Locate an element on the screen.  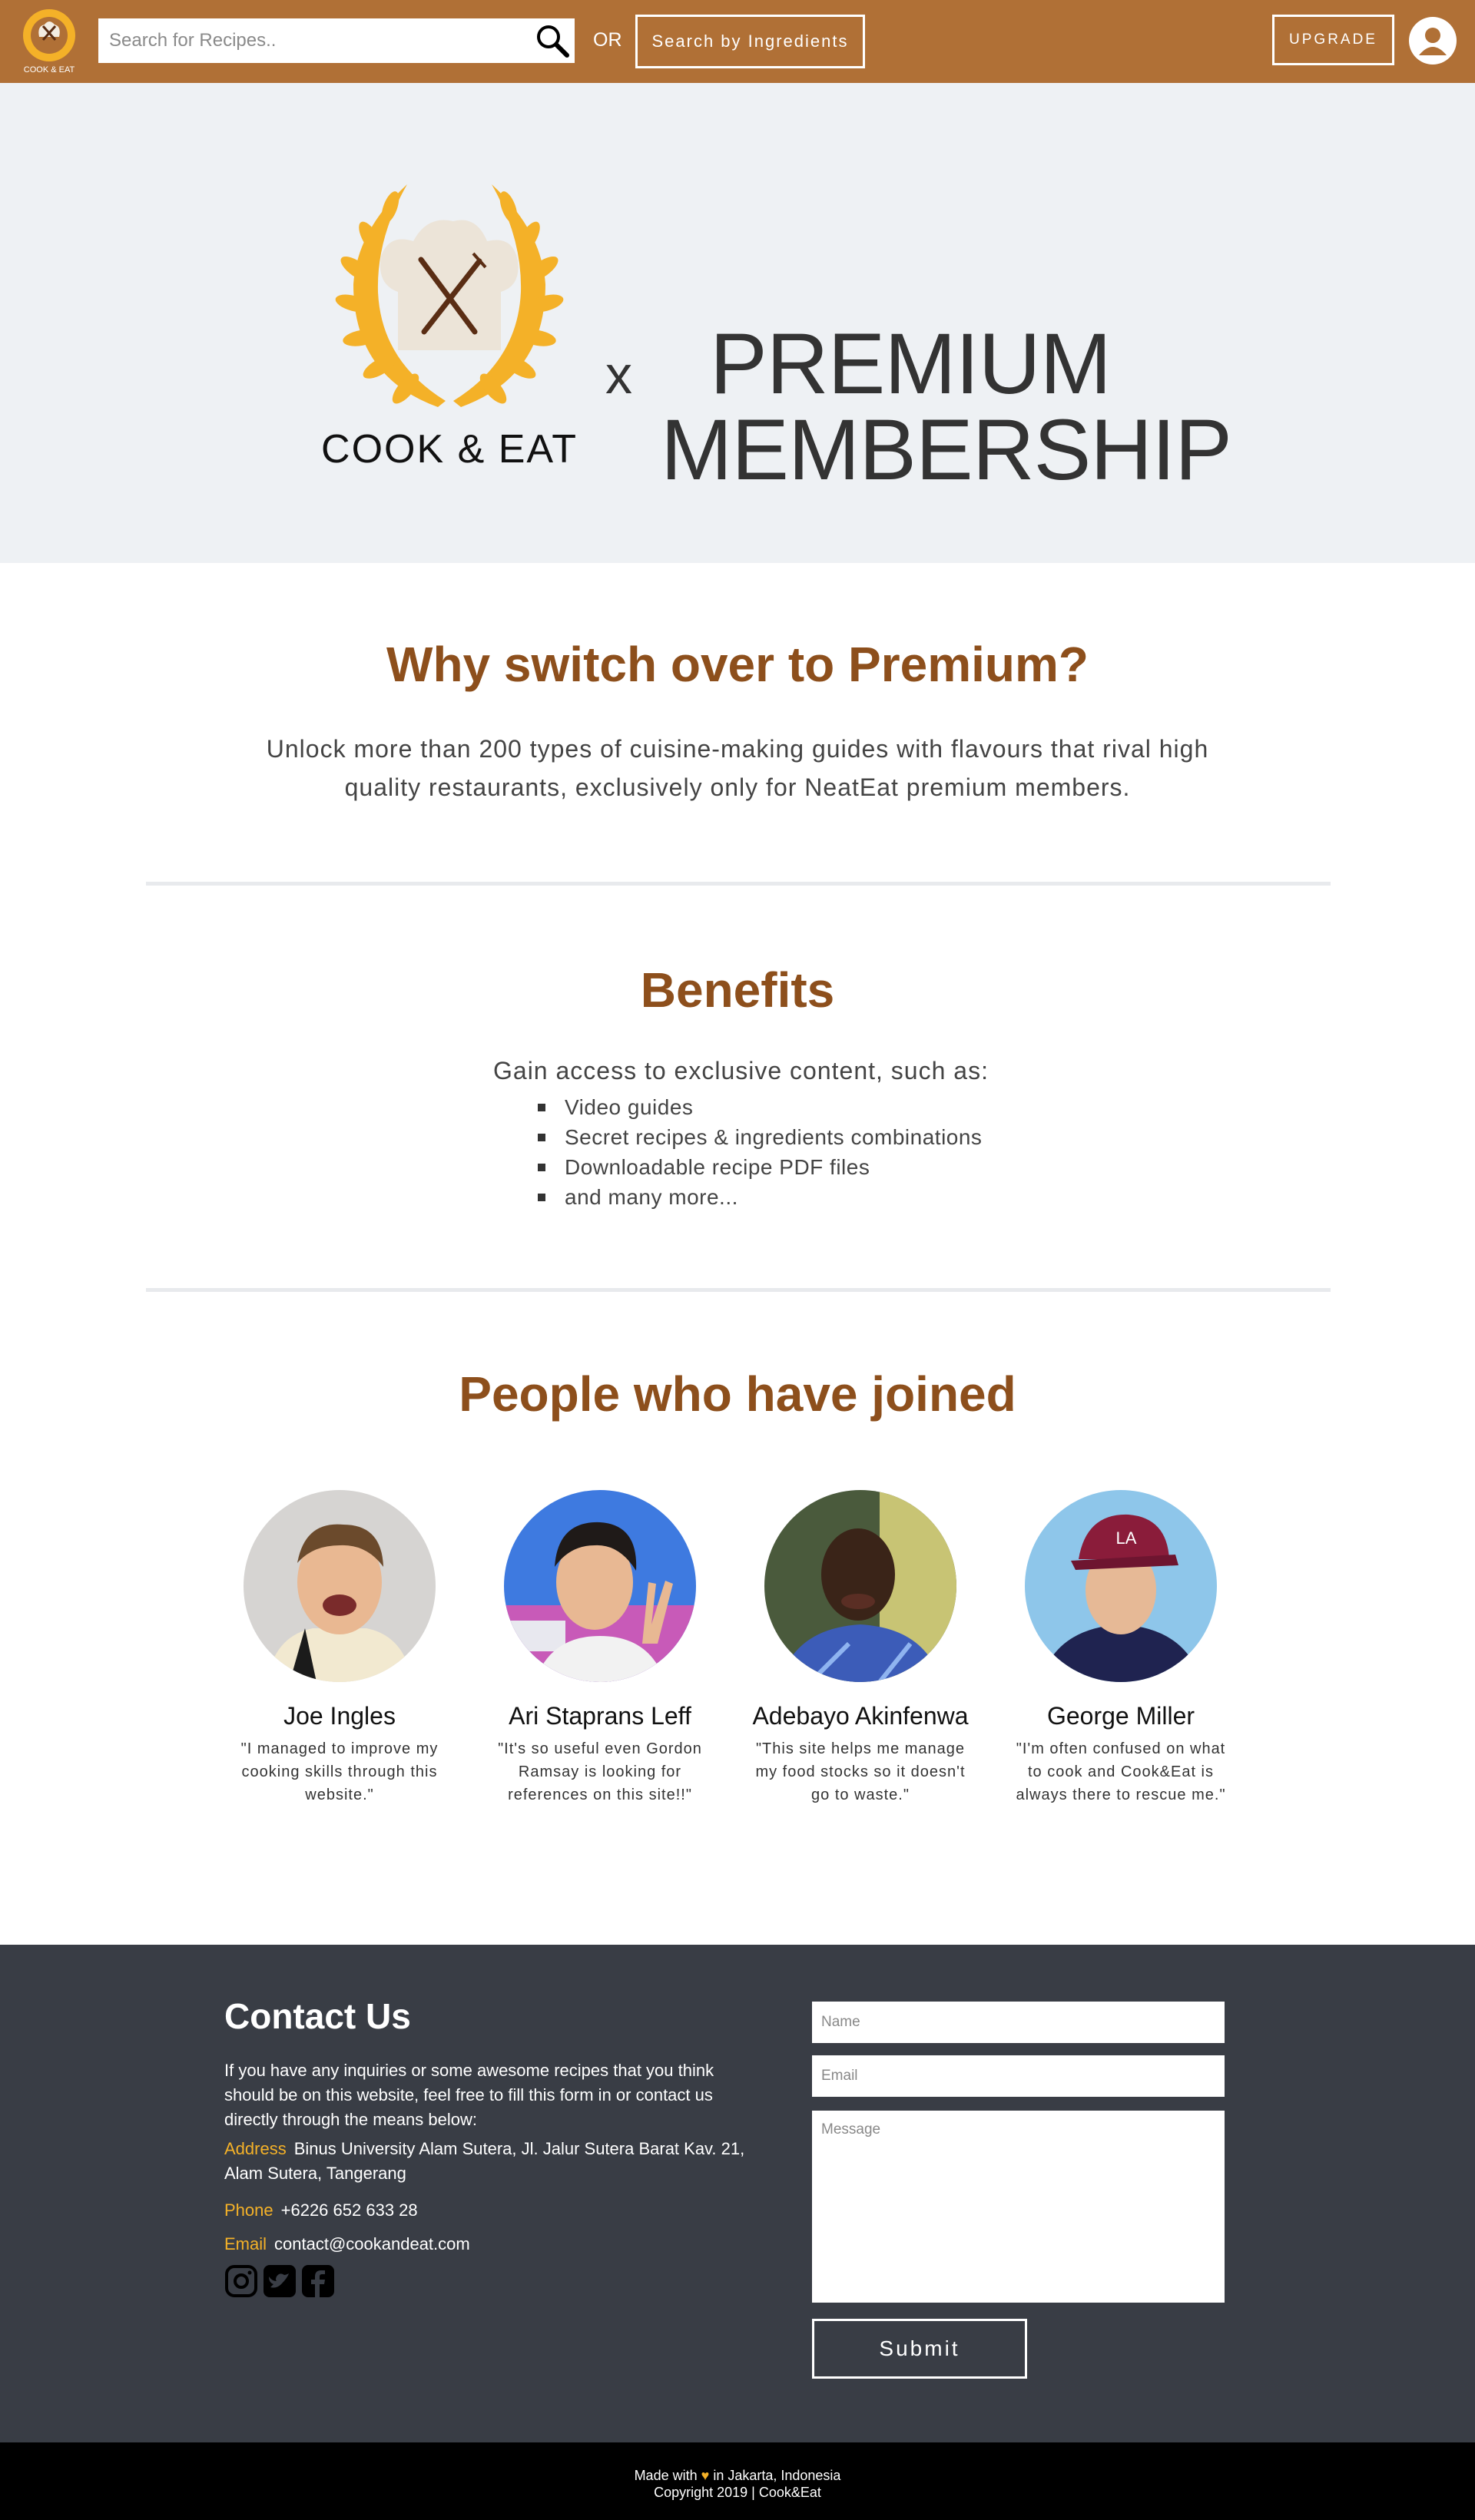
phone-label: Phone is located at coordinates (248, 2210).